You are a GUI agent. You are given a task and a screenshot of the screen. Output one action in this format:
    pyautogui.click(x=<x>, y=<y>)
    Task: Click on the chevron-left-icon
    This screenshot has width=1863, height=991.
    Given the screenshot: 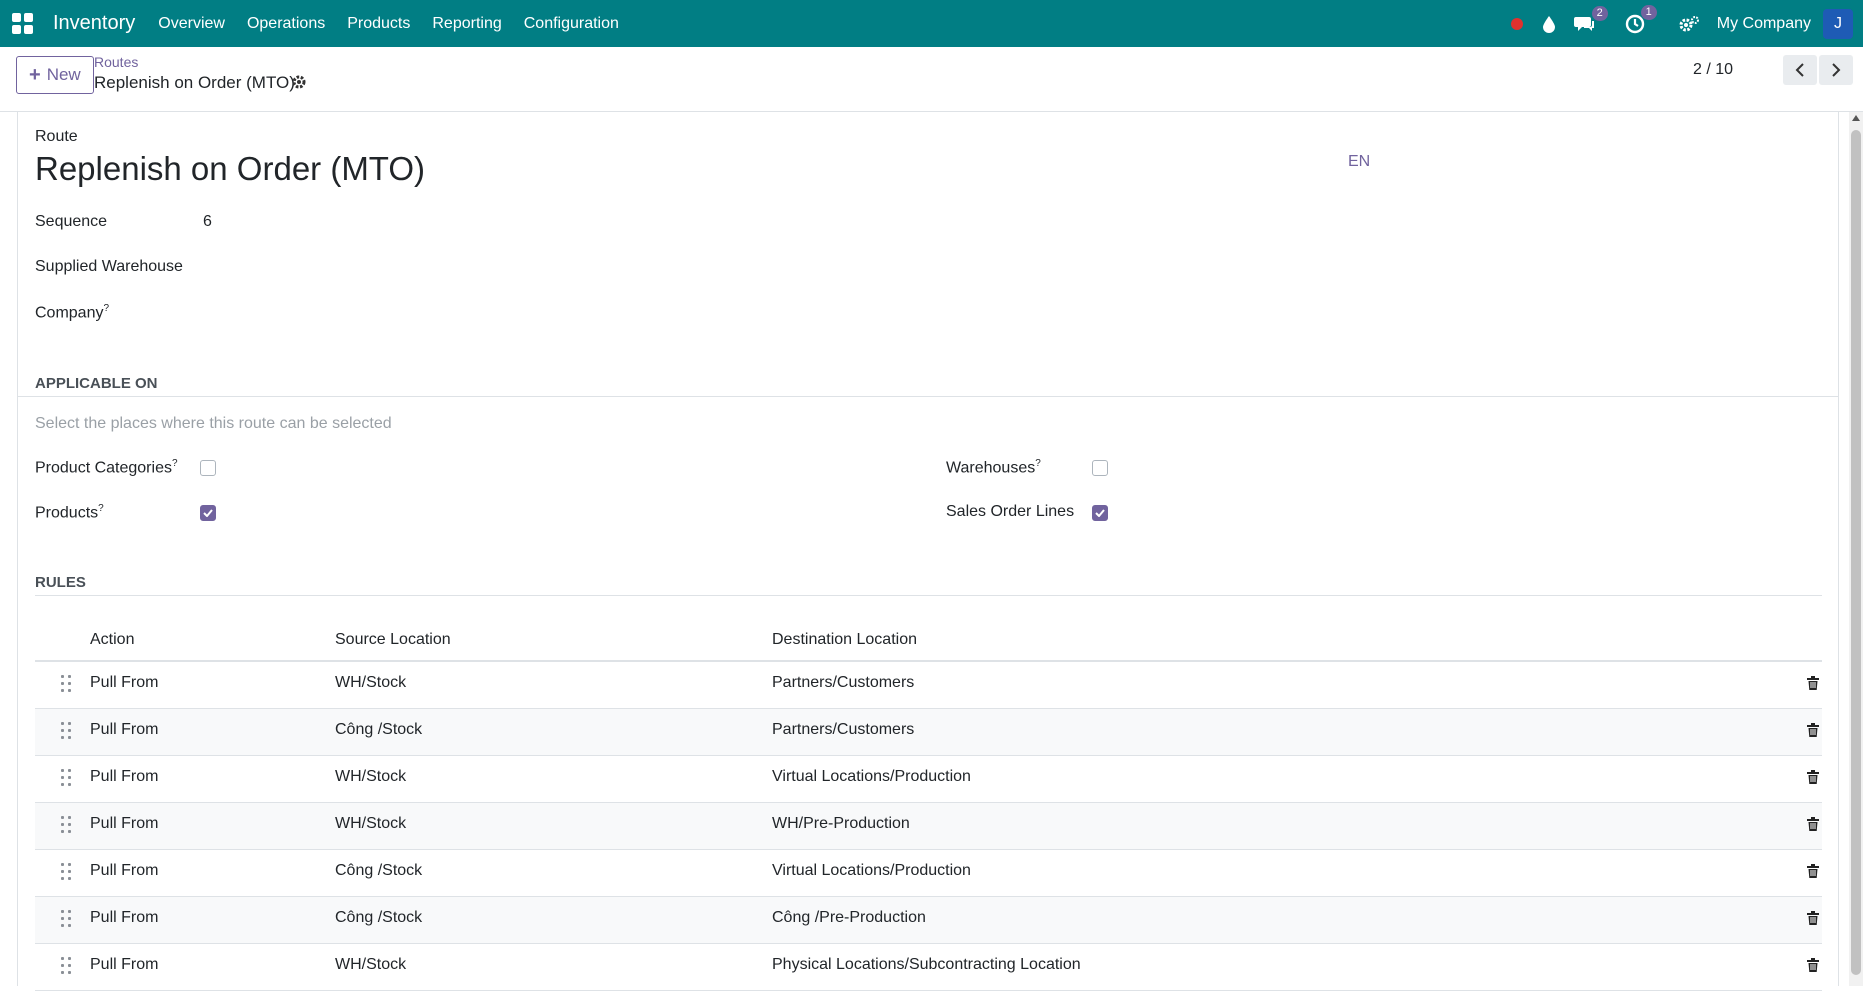 What is the action you would take?
    pyautogui.click(x=1799, y=70)
    